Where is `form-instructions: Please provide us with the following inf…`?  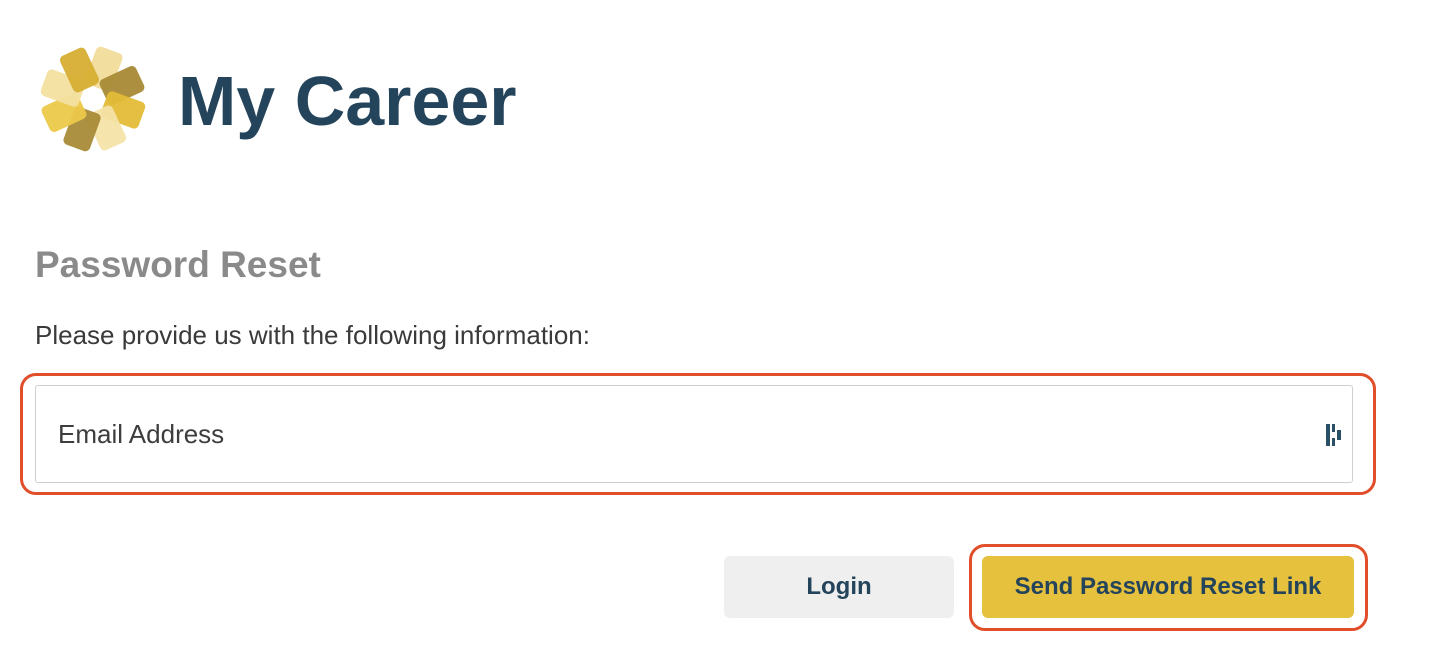 form-instructions: Please provide us with the following inf… is located at coordinates (312, 335).